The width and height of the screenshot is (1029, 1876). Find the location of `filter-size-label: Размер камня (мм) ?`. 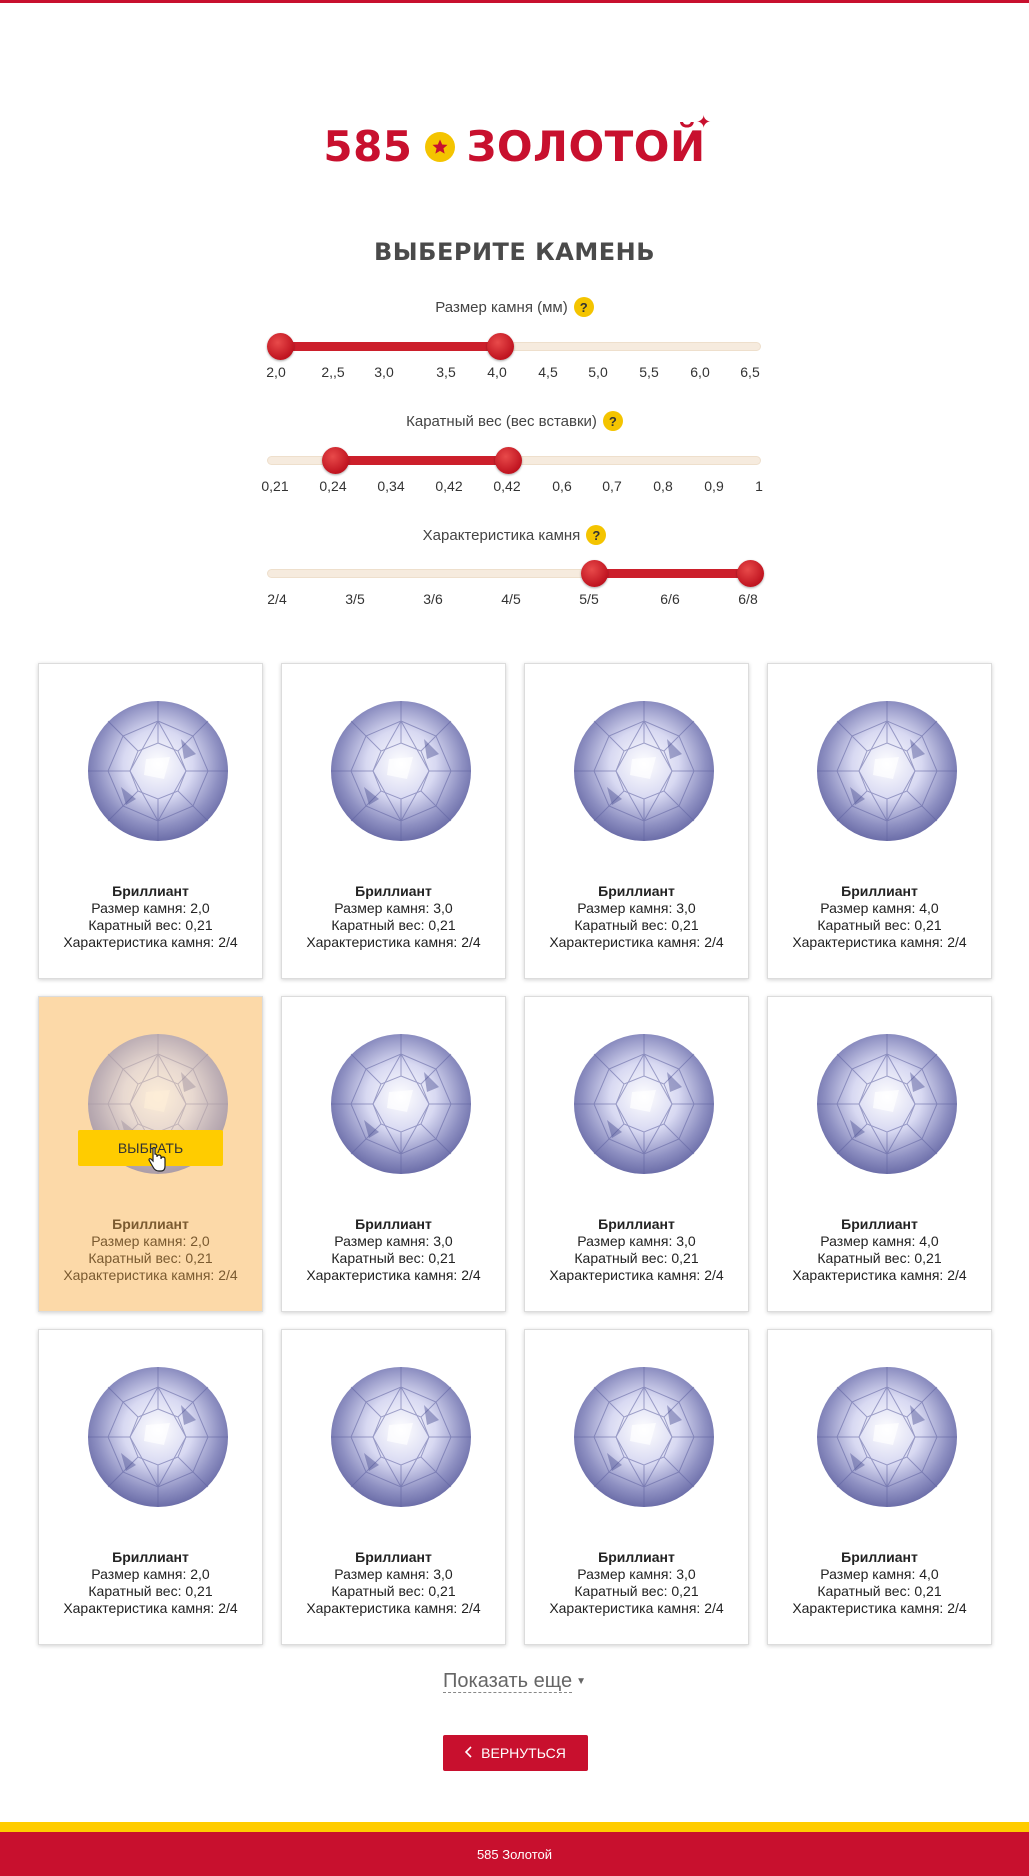

filter-size-label: Размер камня (мм) ? is located at coordinates (514, 307).